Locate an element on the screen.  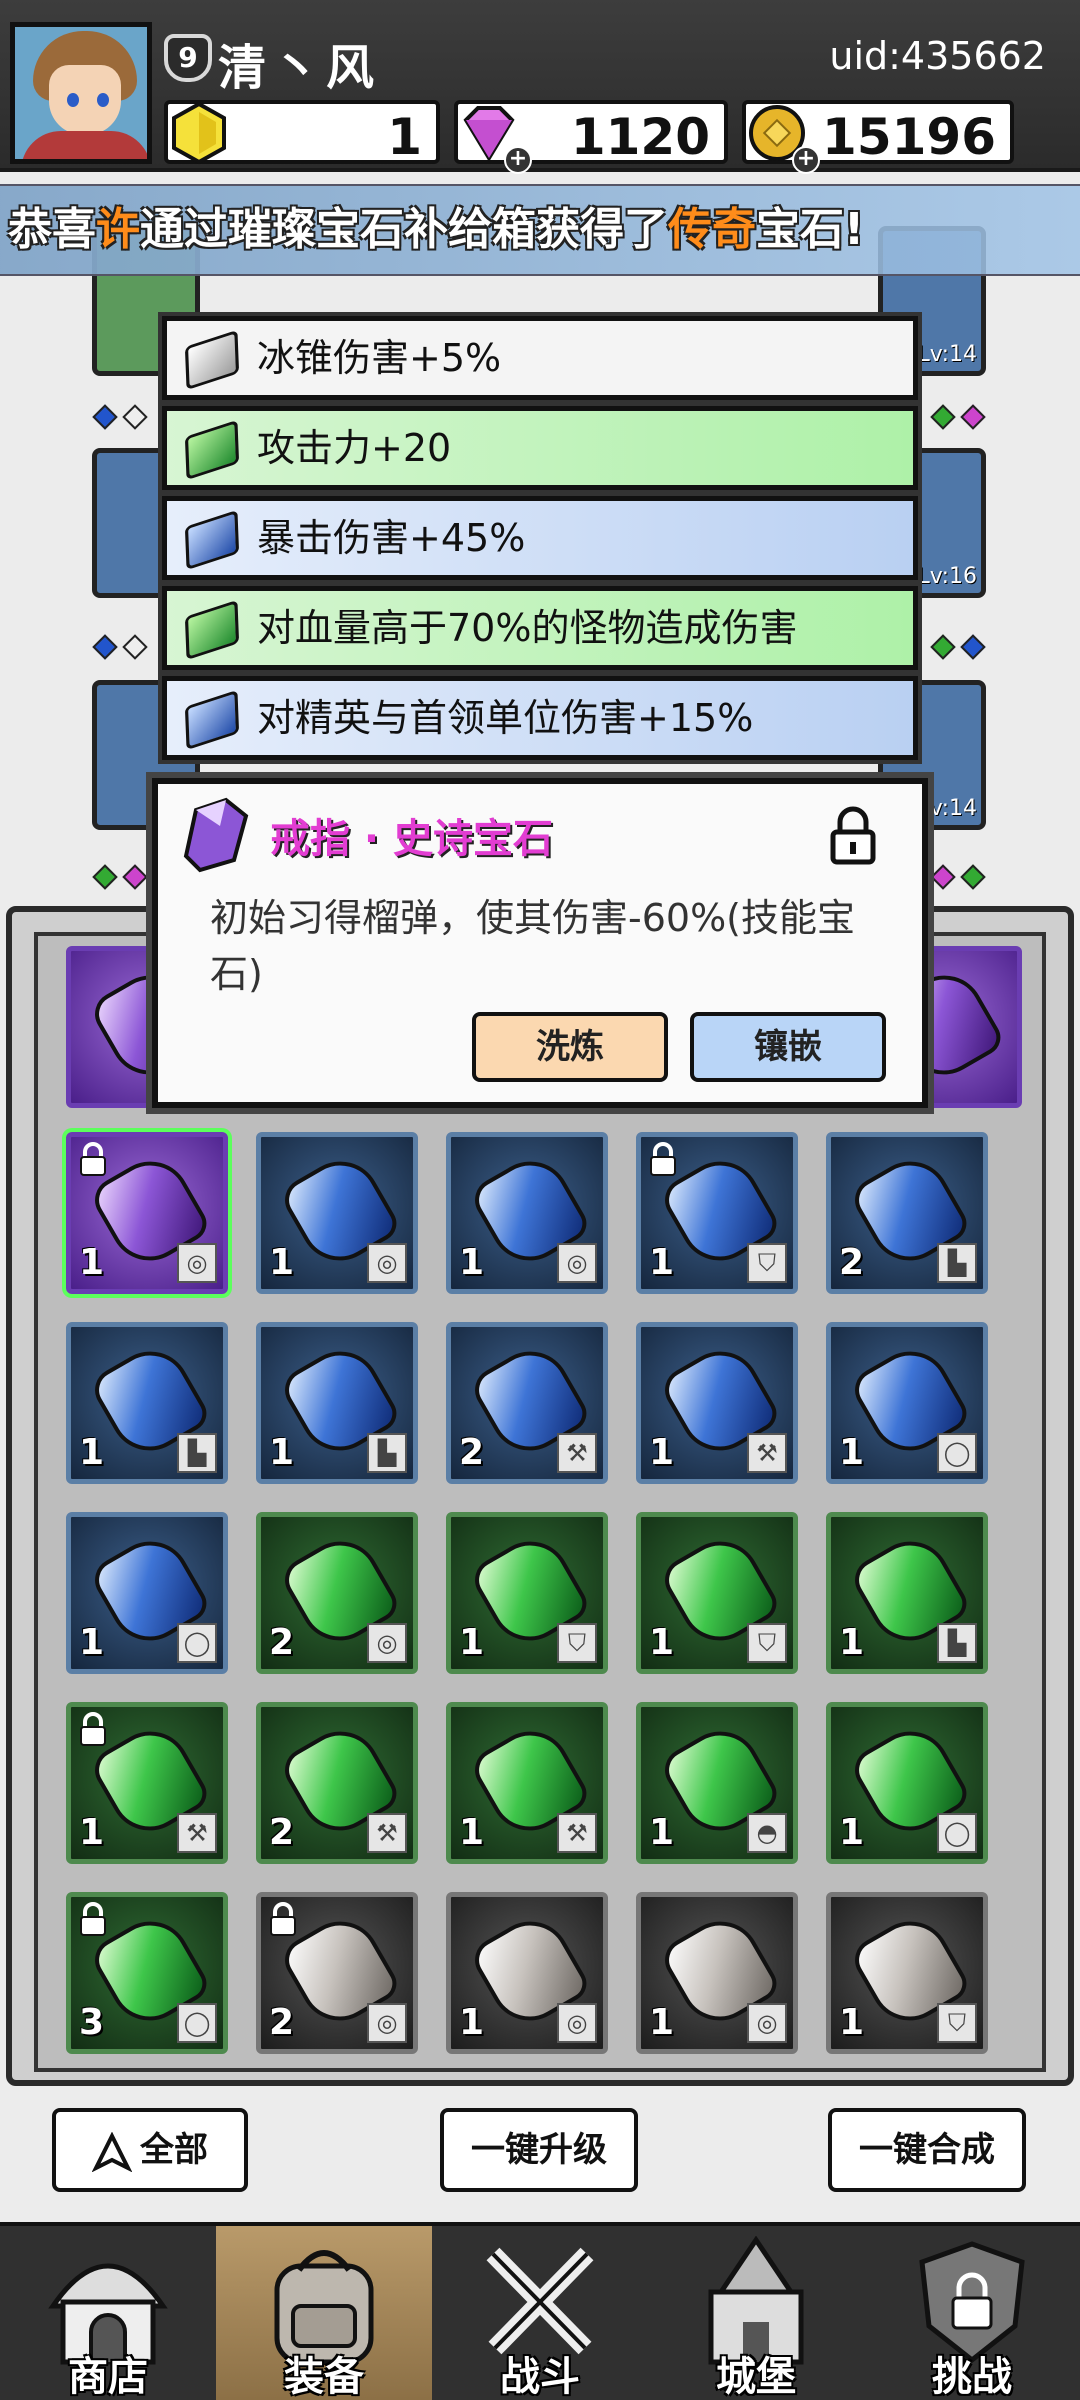
player-name: 清丶风 is located at coordinates (299, 68).